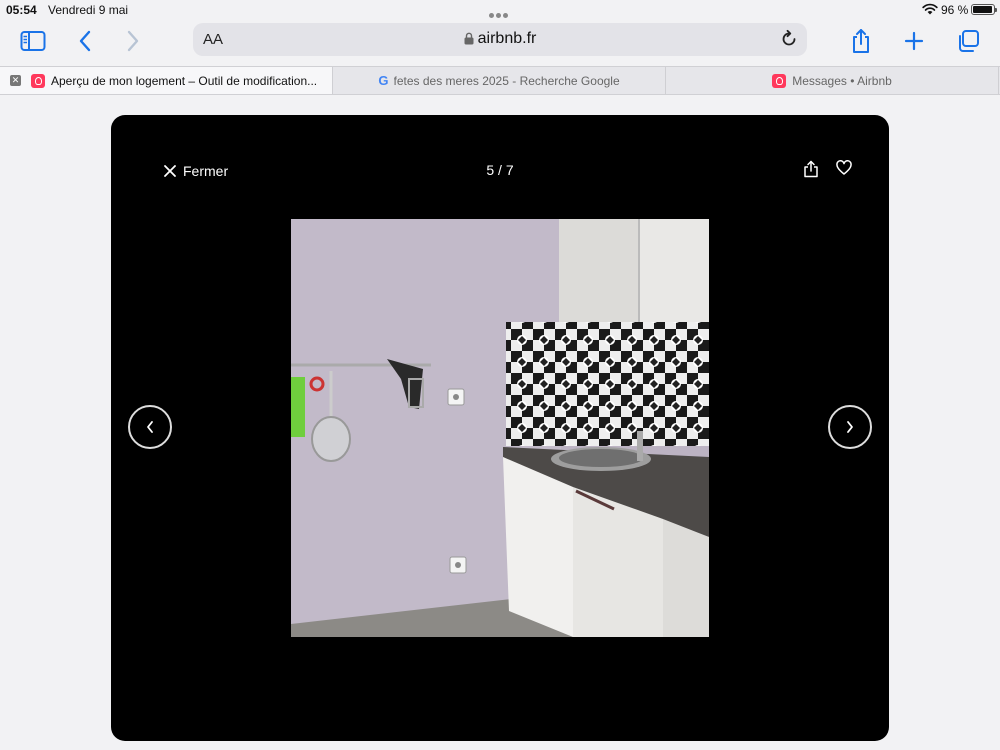  I want to click on sidebar-icon, so click(33, 41).